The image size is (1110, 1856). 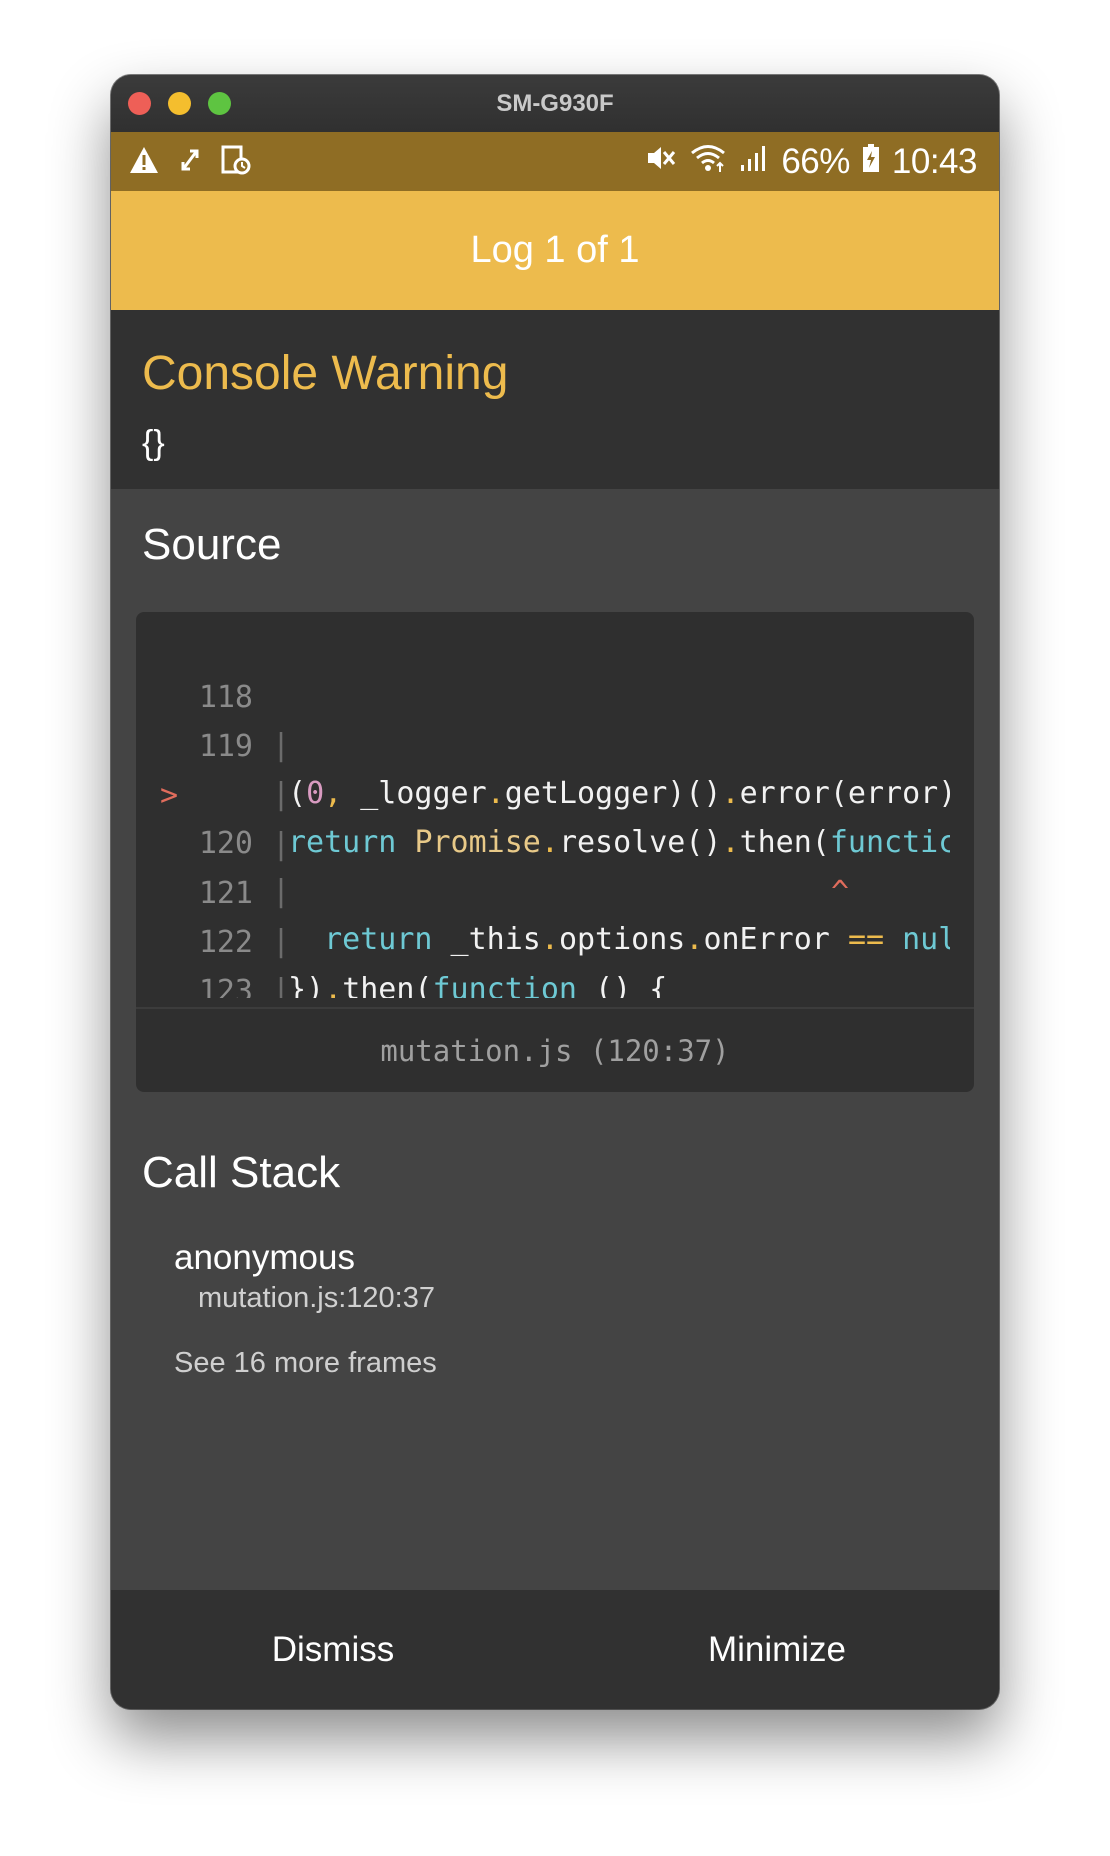 I want to click on log-header: Log 1 of 1, so click(x=555, y=250).